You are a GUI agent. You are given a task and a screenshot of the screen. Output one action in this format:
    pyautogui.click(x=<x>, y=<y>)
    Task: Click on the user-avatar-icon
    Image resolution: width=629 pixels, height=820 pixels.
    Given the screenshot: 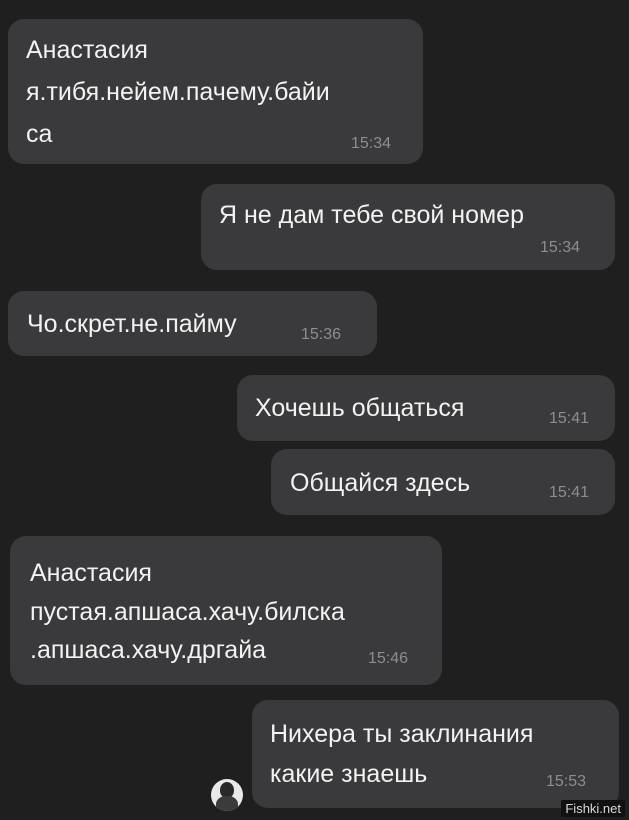 What is the action you would take?
    pyautogui.click(x=227, y=795)
    